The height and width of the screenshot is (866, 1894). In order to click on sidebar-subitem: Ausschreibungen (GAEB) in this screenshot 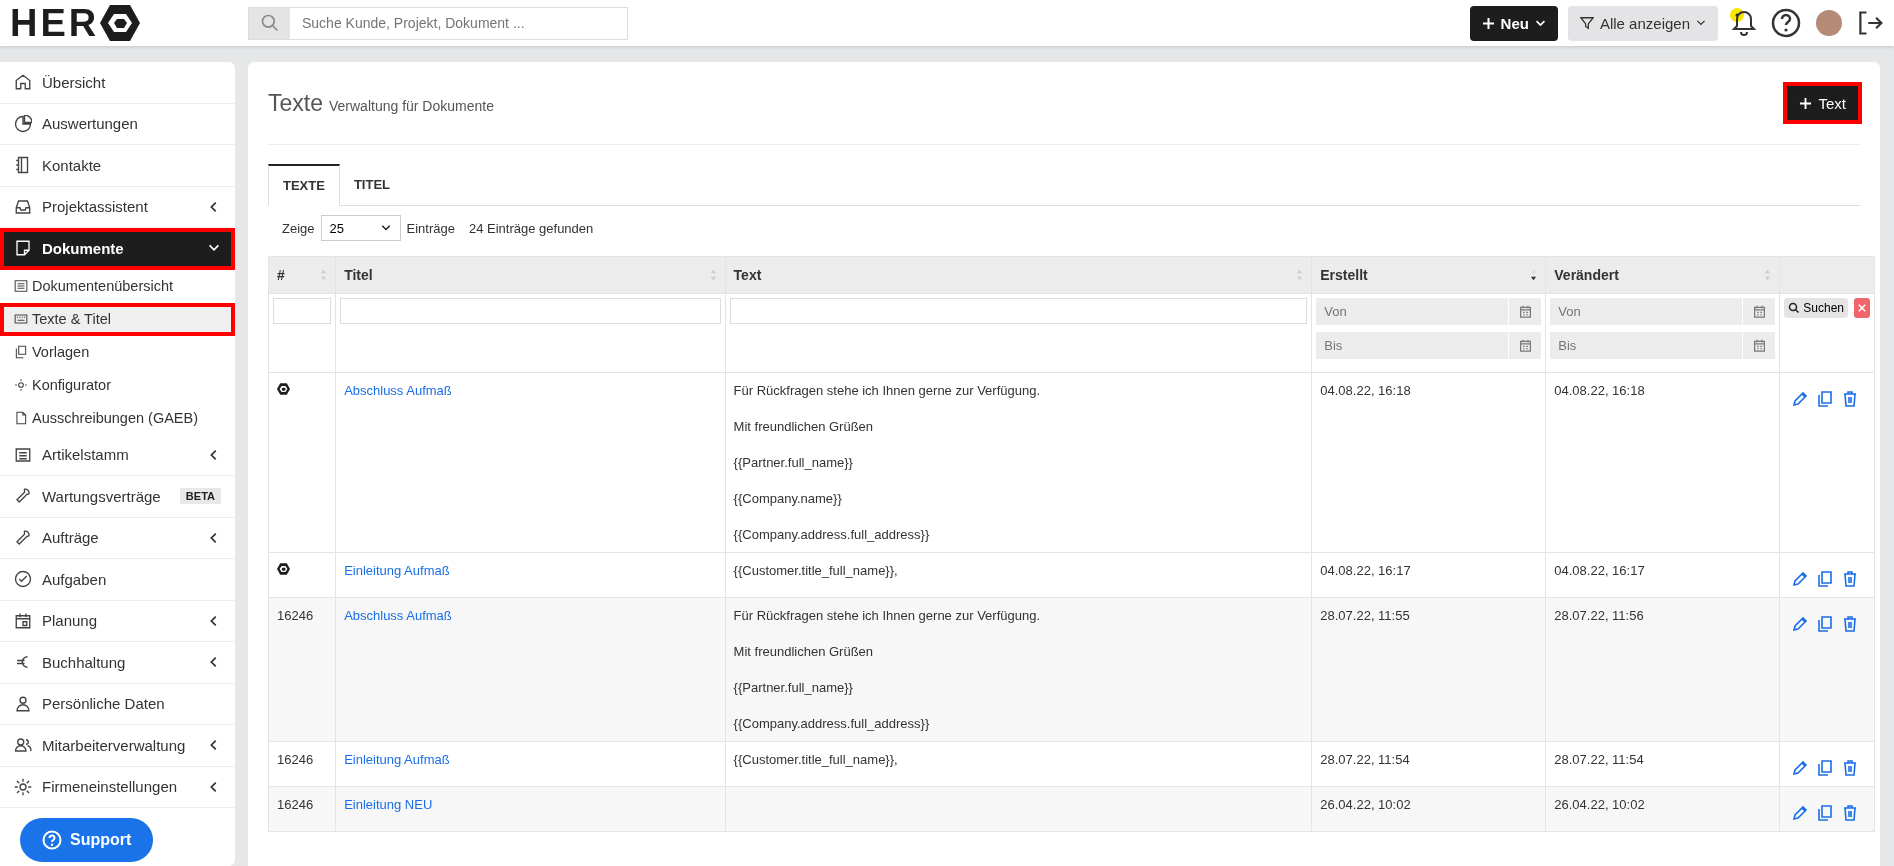, I will do `click(117, 418)`.